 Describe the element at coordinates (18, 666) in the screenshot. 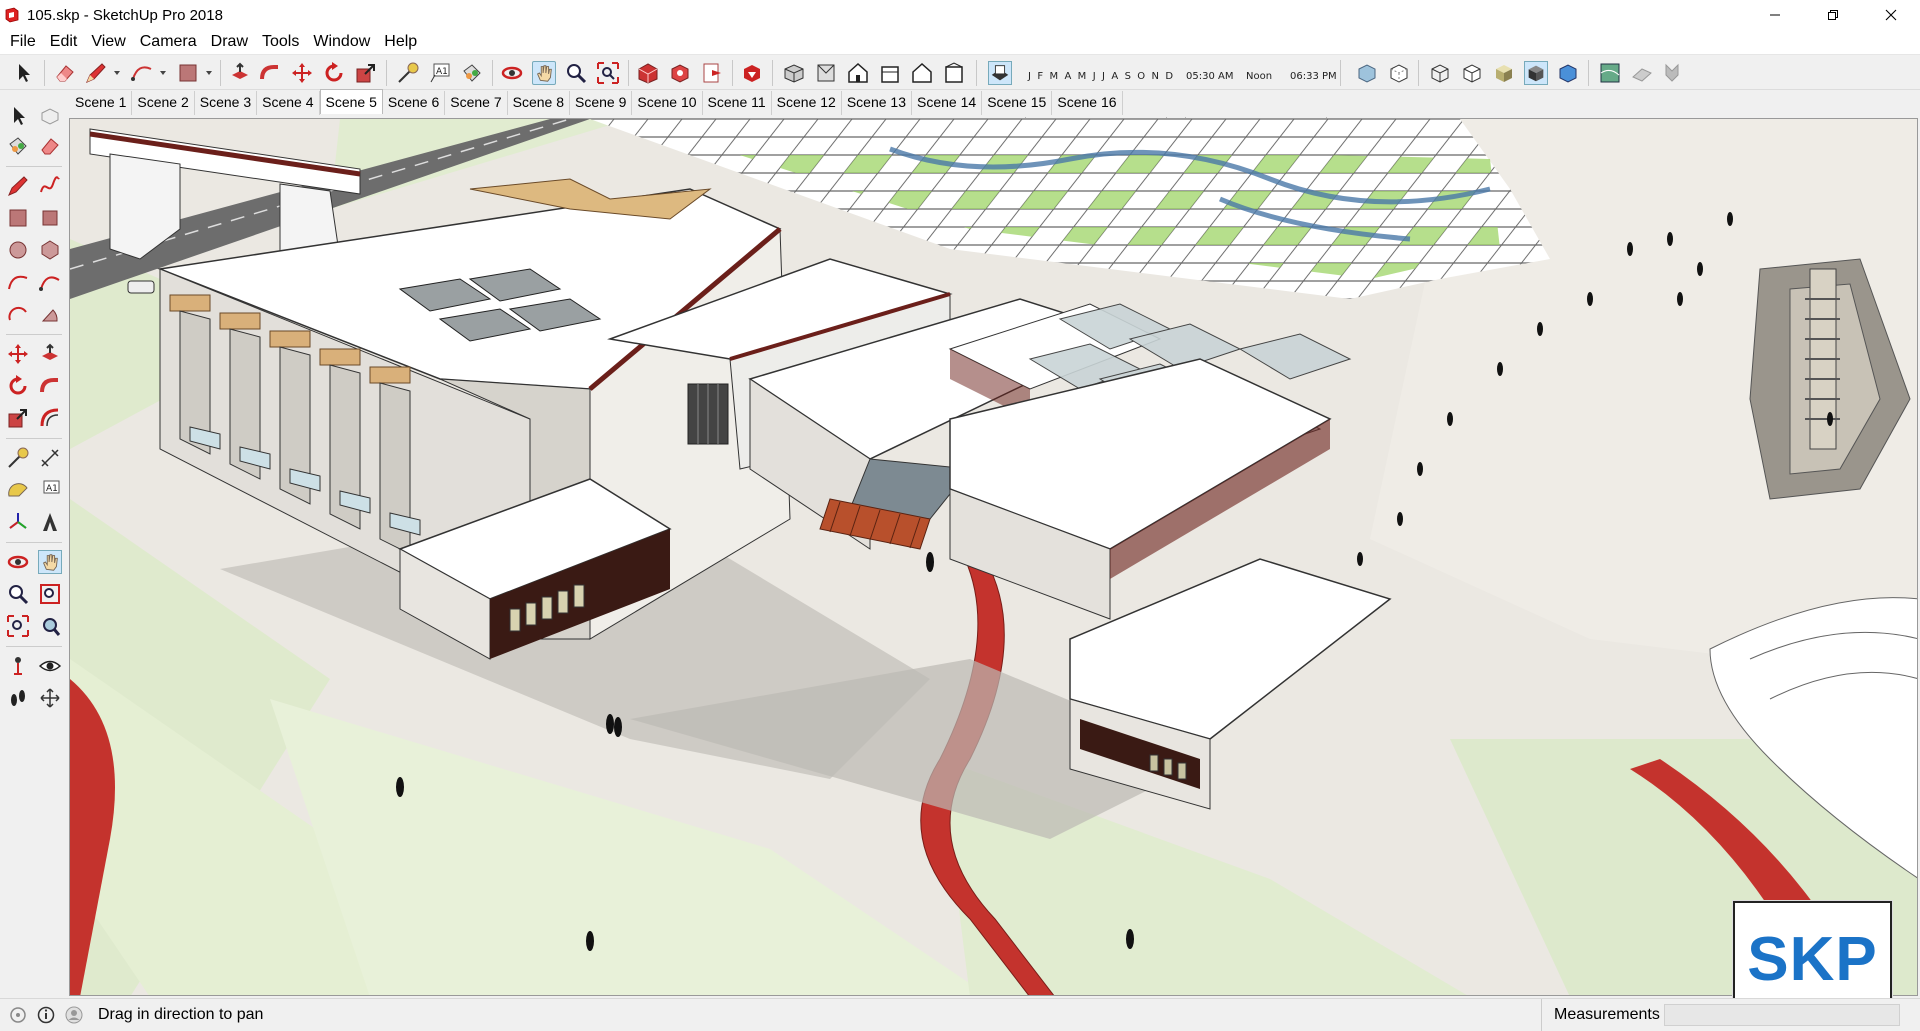

I see `position-camera-icon` at that location.